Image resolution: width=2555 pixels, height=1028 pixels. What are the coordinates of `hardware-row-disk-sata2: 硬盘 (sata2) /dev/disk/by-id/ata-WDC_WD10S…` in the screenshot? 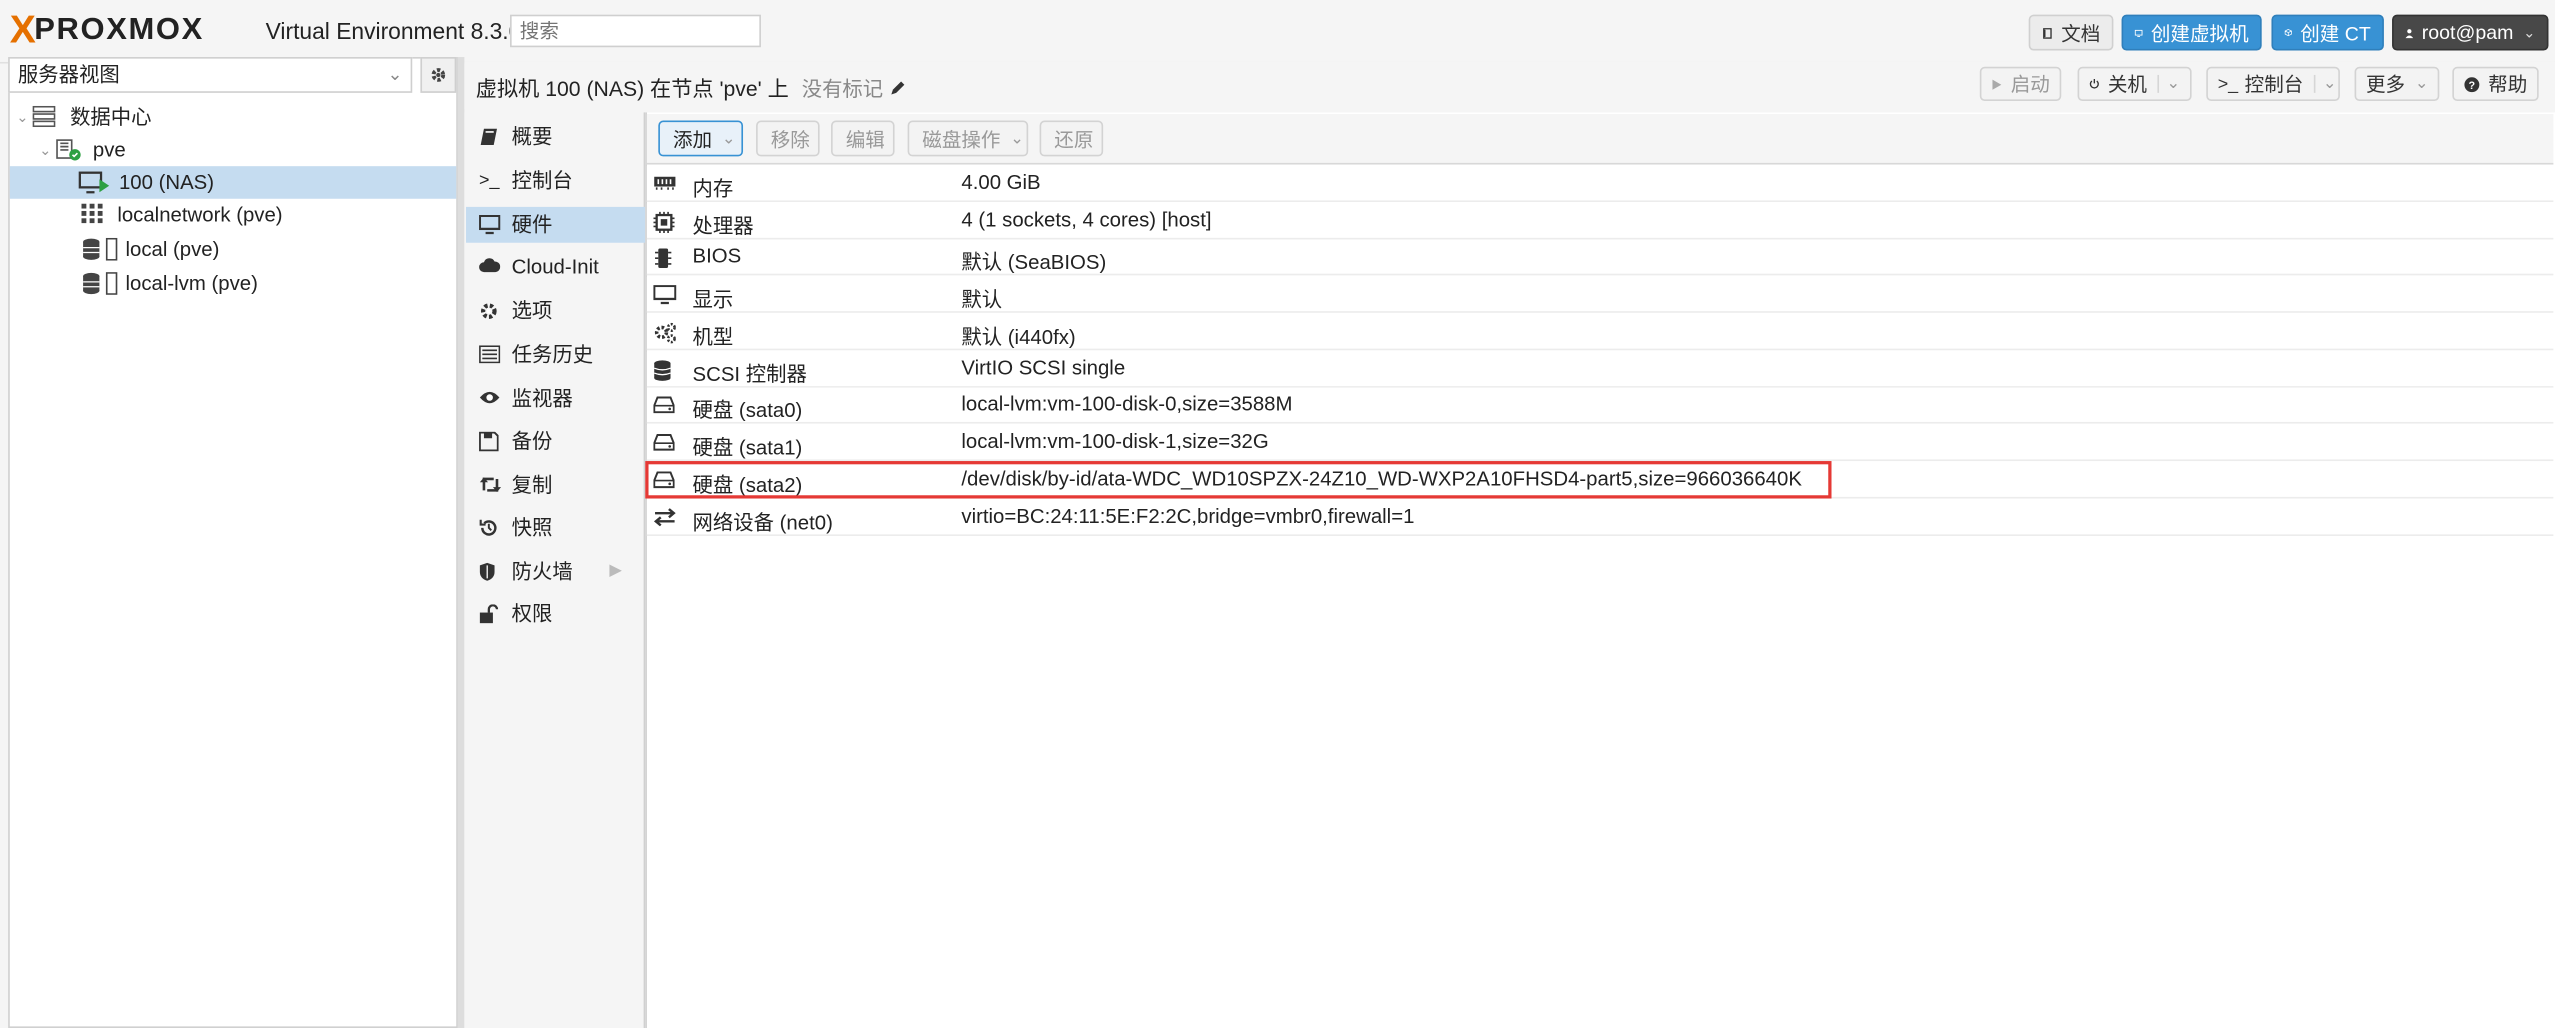 It's located at (1600, 480).